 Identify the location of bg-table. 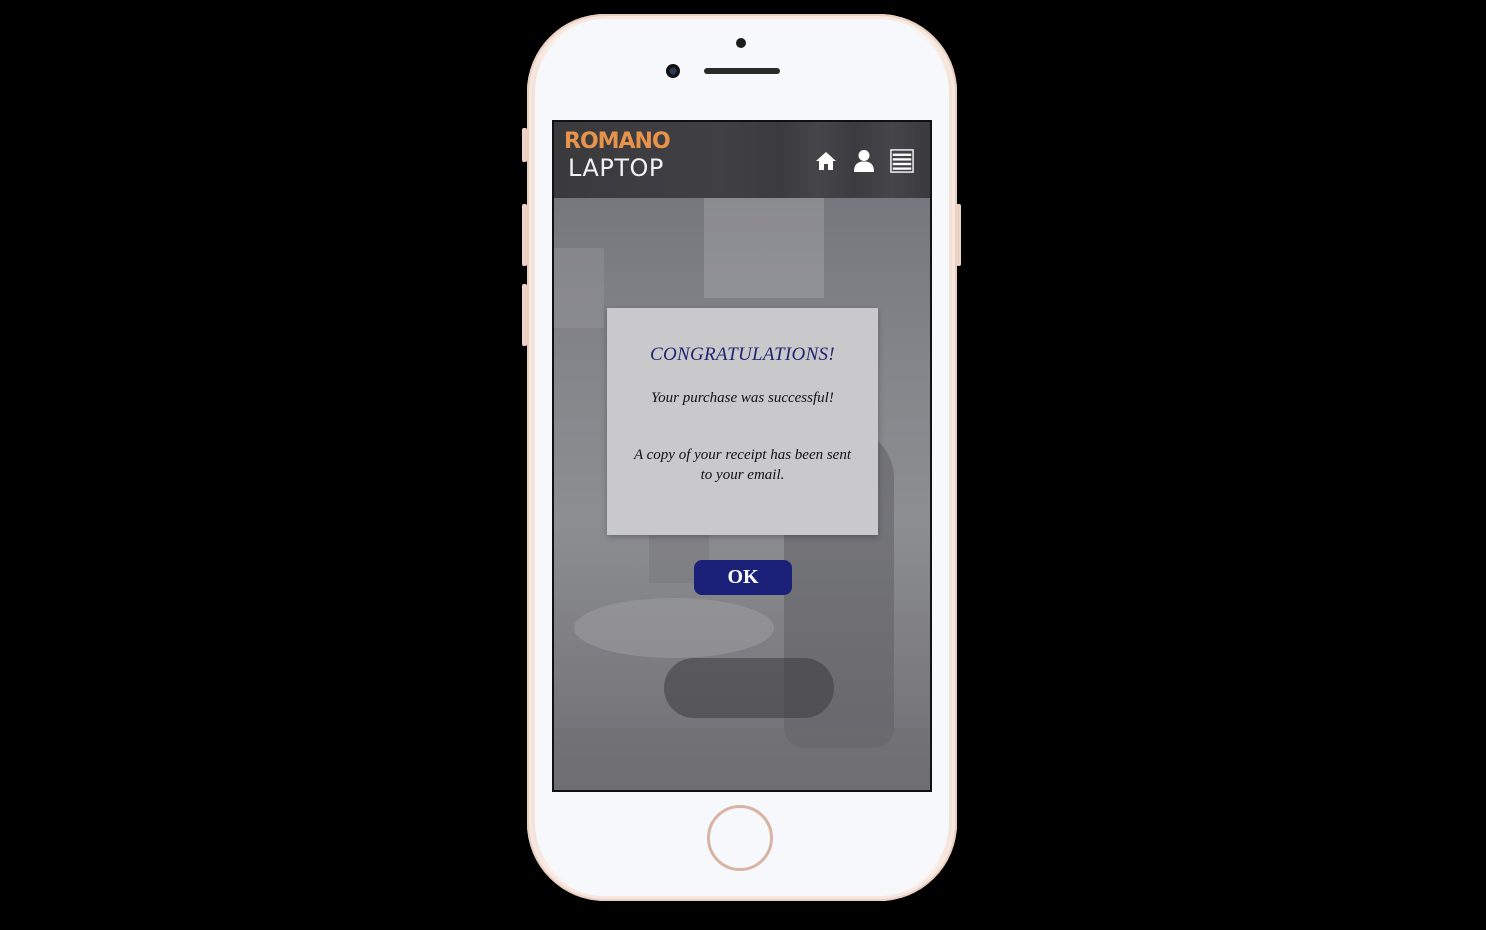
(674, 628).